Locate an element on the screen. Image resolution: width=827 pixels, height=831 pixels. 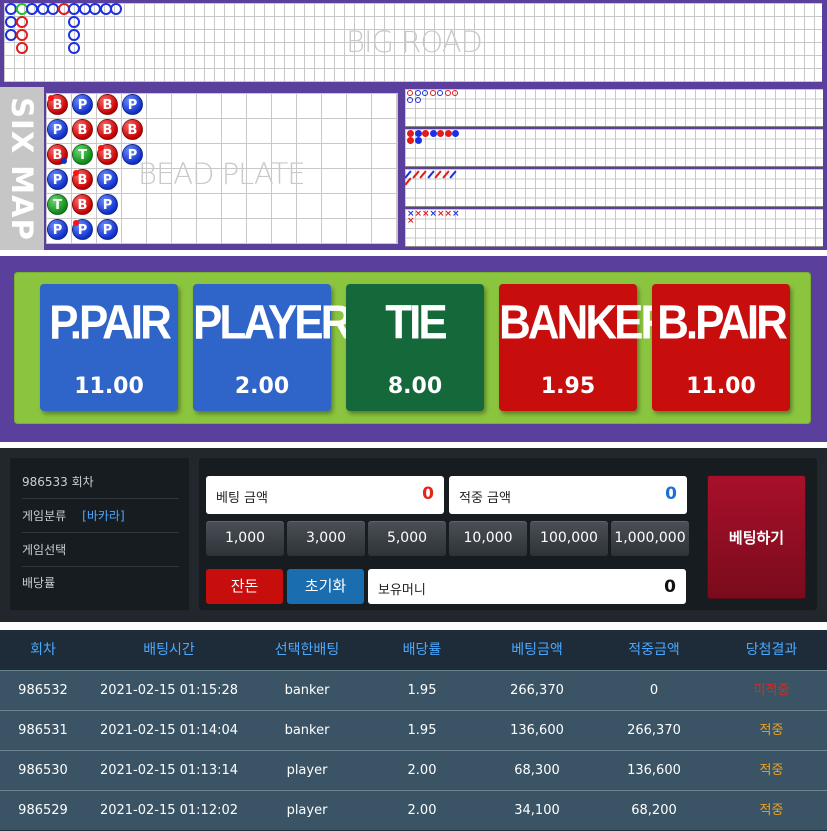
bet-name: B.PAIR is located at coordinates (722, 322).